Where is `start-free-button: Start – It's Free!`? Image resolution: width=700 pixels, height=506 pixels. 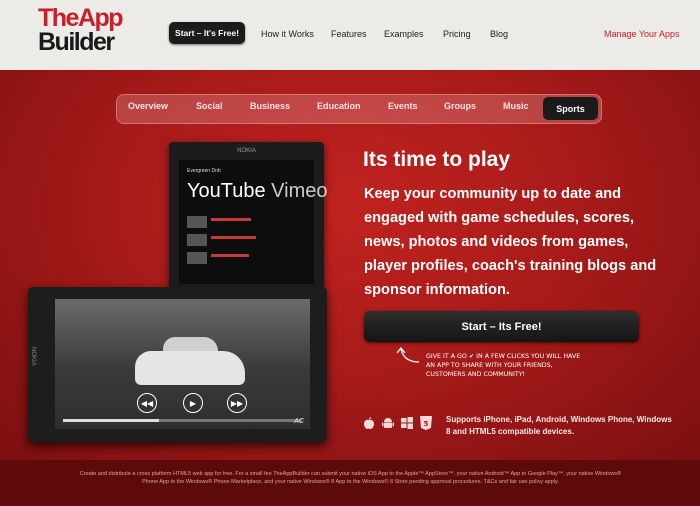
start-free-button: Start – It's Free! is located at coordinates (207, 33).